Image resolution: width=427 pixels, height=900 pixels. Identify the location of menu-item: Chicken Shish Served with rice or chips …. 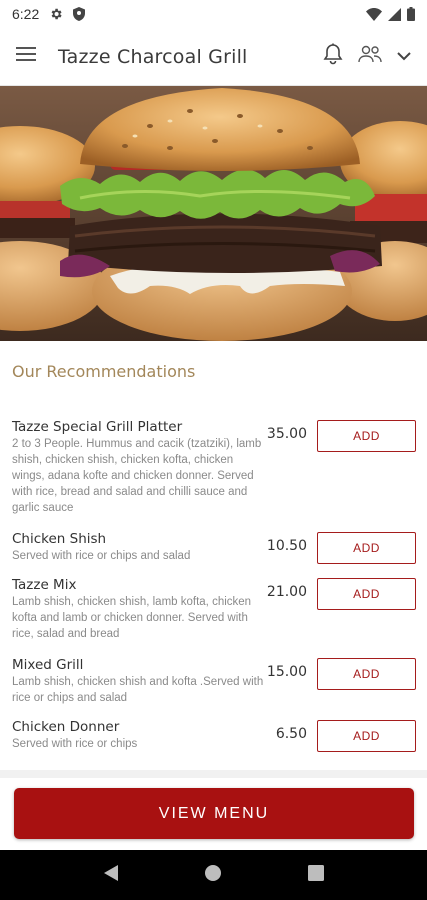
(213, 553).